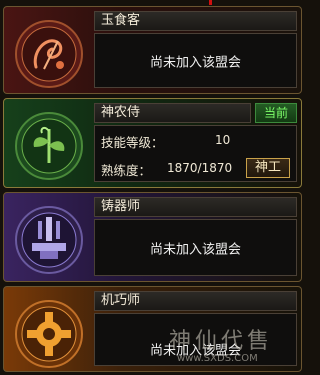 This screenshot has width=320, height=375. Describe the element at coordinates (121, 300) in the screenshot. I see `profession-name: 机巧师` at that location.